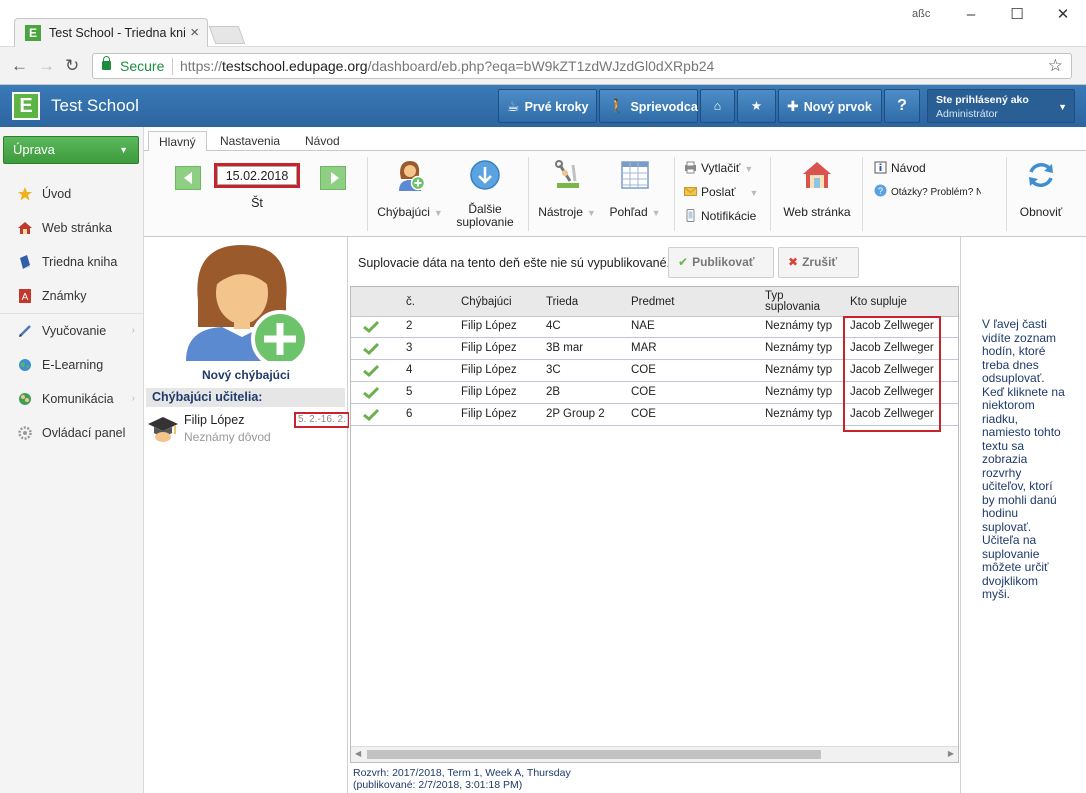 This screenshot has height=793, width=1086. I want to click on browser-tab: E Test School - Triedna kni ×, so click(111, 32).